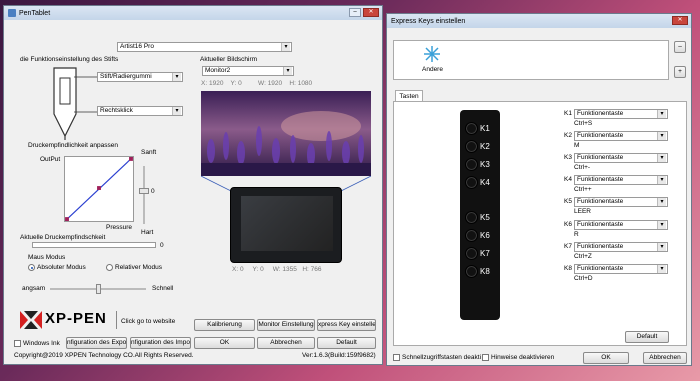 This screenshot has height=381, width=700. Describe the element at coordinates (621, 202) in the screenshot. I see `k5-function-select: Funktionentaste` at that location.